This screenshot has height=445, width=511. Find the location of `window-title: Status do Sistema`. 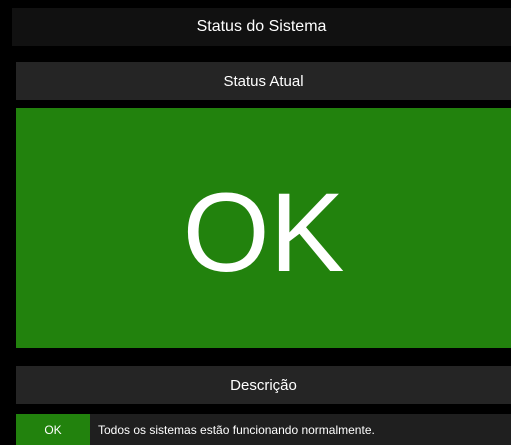

window-title: Status do Sistema is located at coordinates (261, 26).